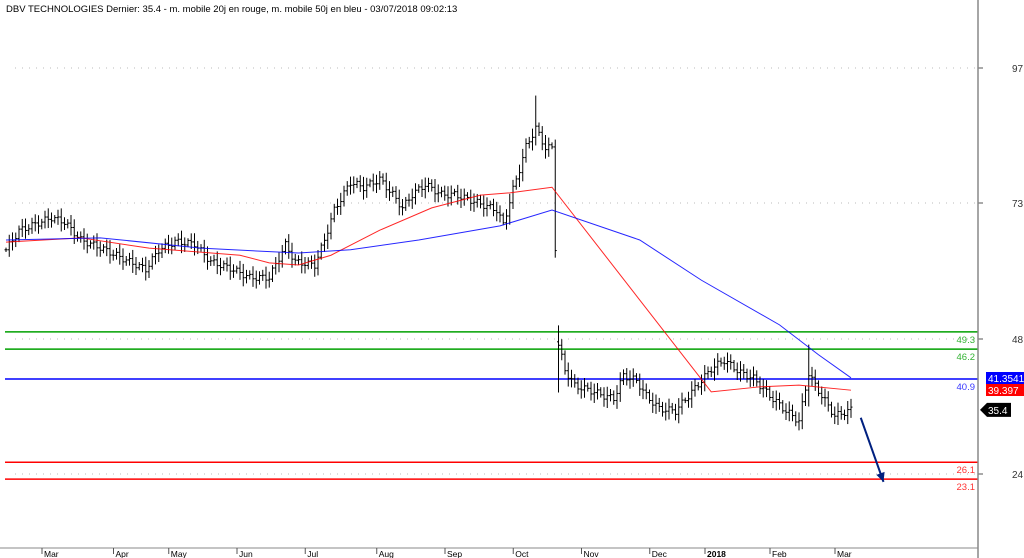  What do you see at coordinates (312, 553) in the screenshot?
I see `x-tick-label: Jul` at bounding box center [312, 553].